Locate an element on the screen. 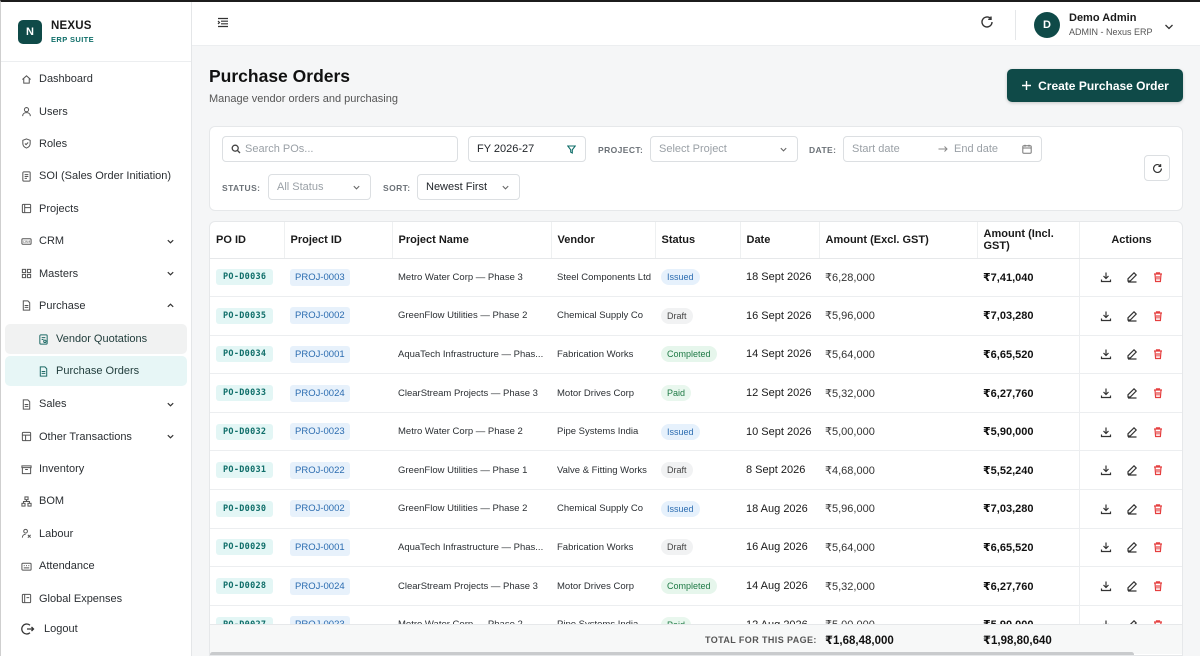  date-range-picker: Start date End date is located at coordinates (942, 149).